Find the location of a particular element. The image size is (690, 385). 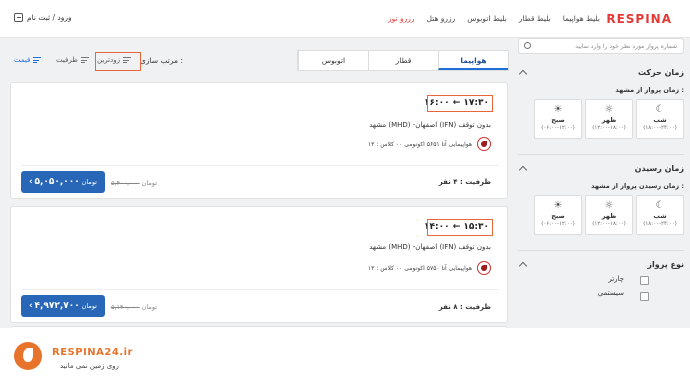

departure-title: زمان حرکت is located at coordinates (660, 72).